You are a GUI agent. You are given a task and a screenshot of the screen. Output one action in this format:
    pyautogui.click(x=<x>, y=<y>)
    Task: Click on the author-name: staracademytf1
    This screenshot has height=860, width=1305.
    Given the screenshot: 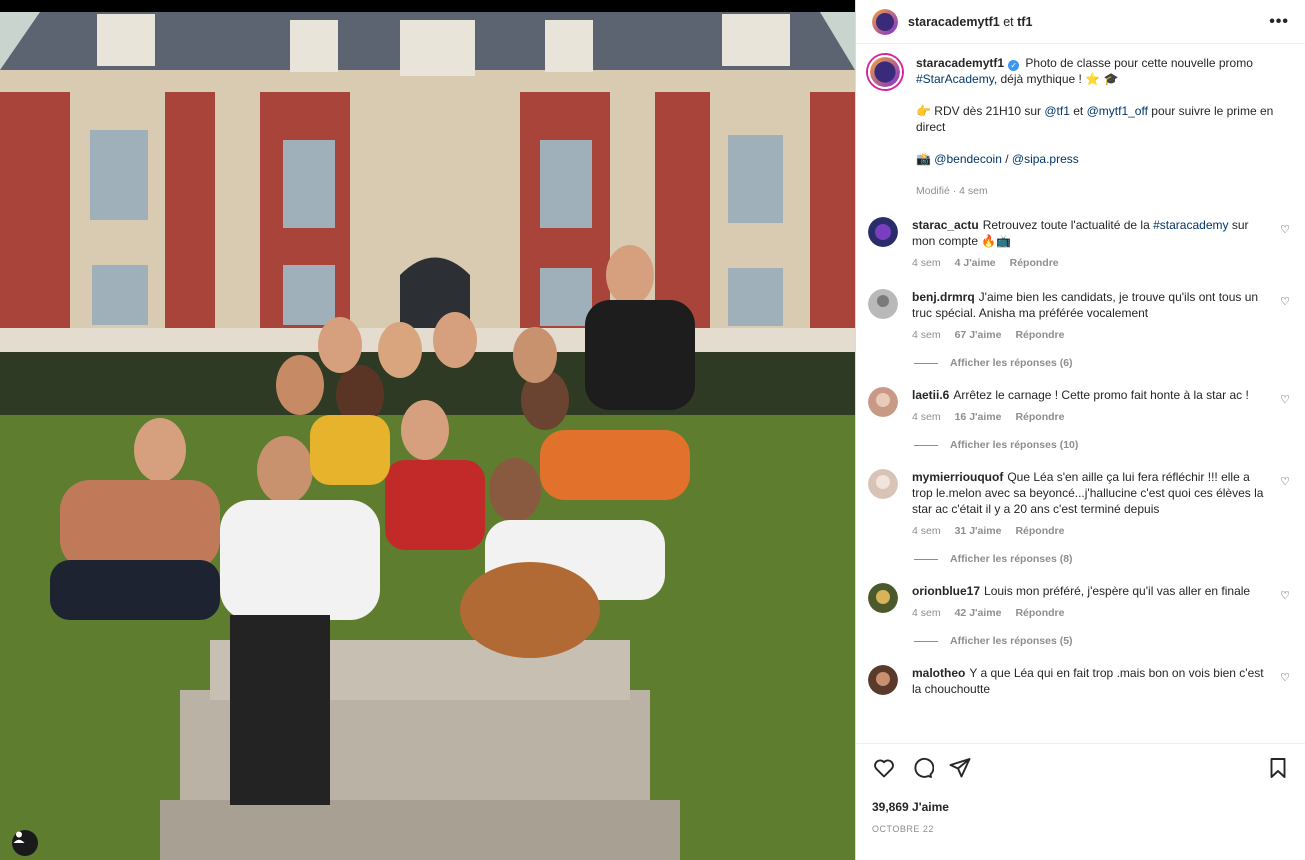 What is the action you would take?
    pyautogui.click(x=954, y=22)
    